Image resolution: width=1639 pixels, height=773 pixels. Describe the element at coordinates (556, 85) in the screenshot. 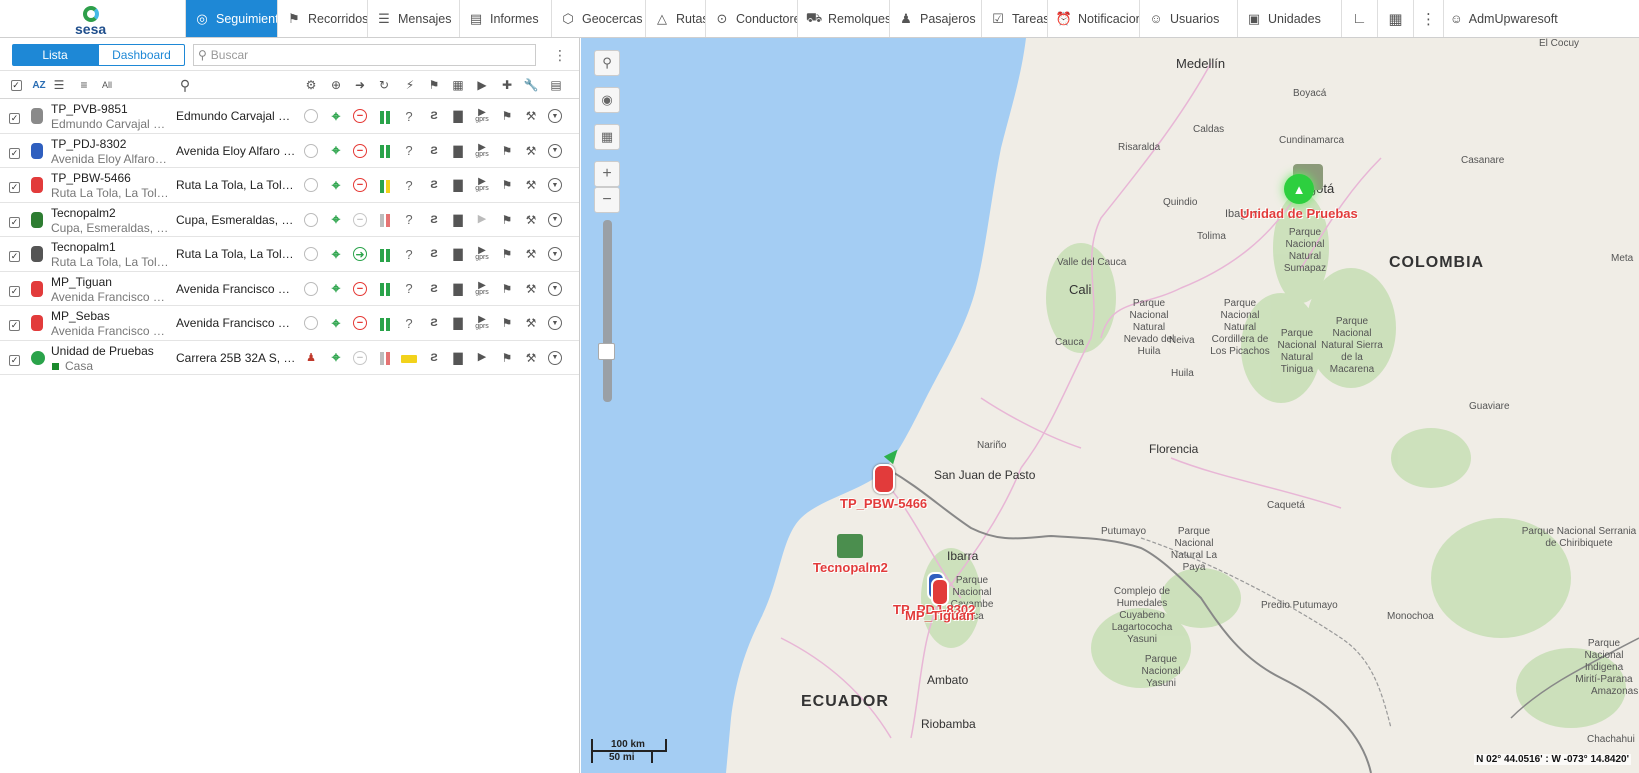

I see `notes-column-icon: ▤` at that location.